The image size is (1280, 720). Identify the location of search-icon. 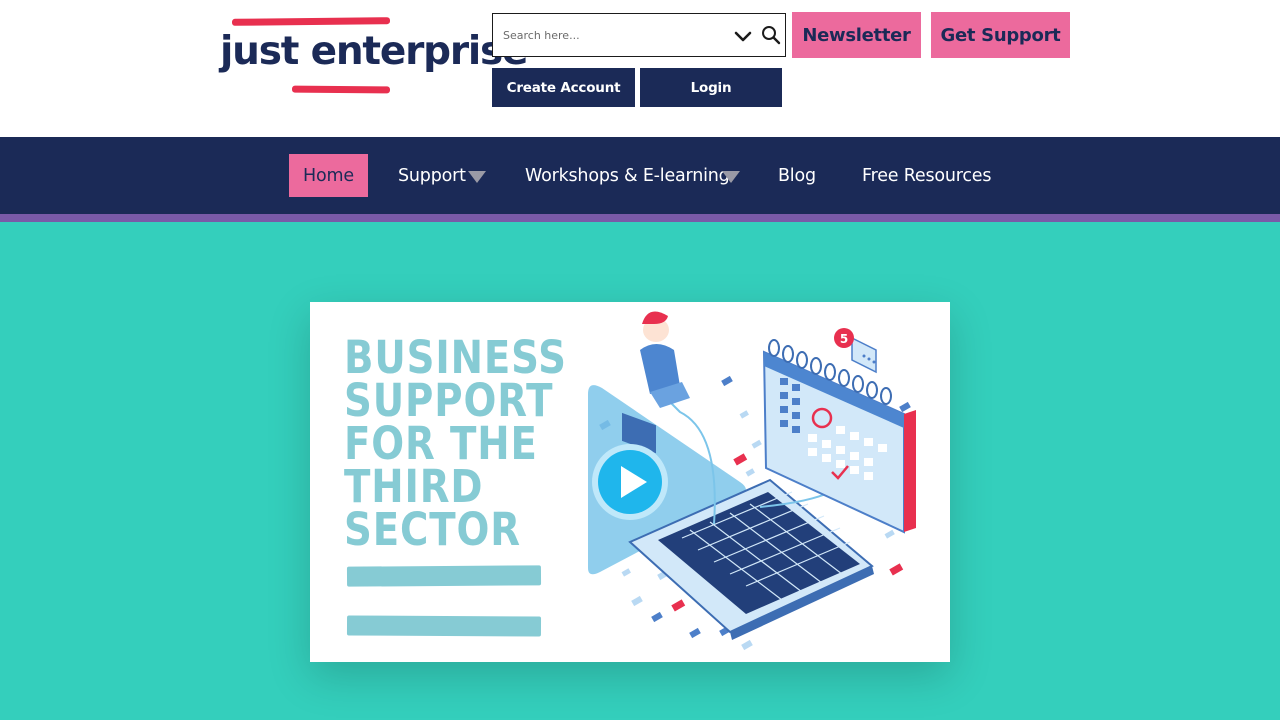
(771, 35).